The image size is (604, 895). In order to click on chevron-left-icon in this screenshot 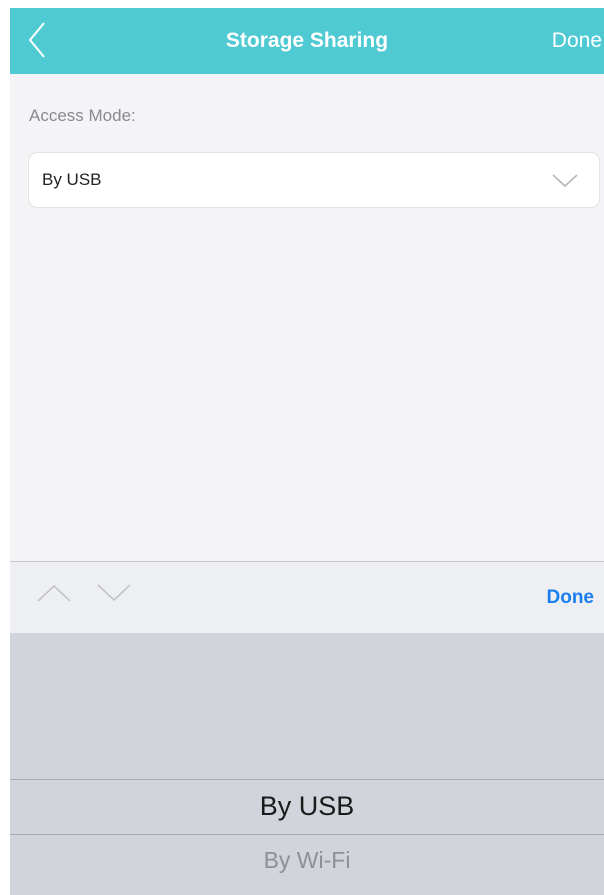, I will do `click(36, 40)`.